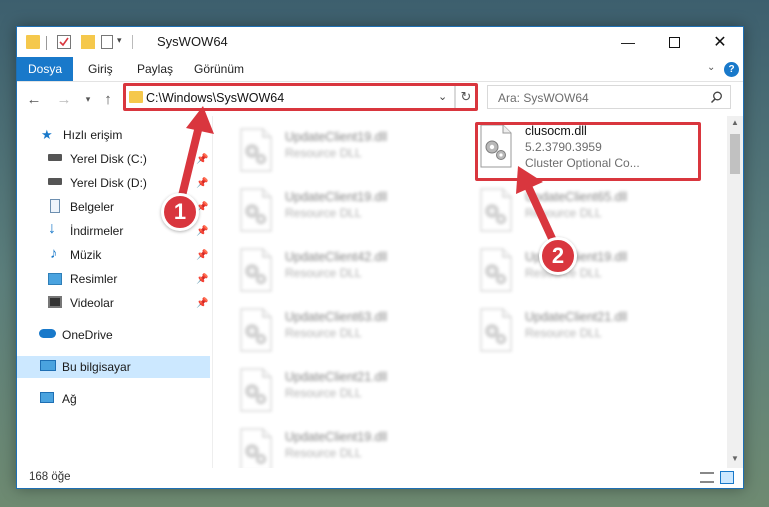 The height and width of the screenshot is (507, 769). What do you see at coordinates (92, 303) in the screenshot?
I see `sidebar-item-label: Videolar` at bounding box center [92, 303].